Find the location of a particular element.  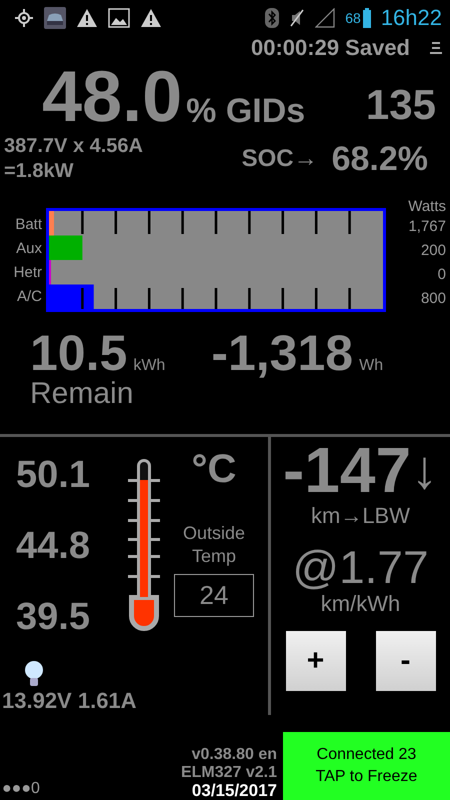

range-destination: km→LBW is located at coordinates (360, 516).